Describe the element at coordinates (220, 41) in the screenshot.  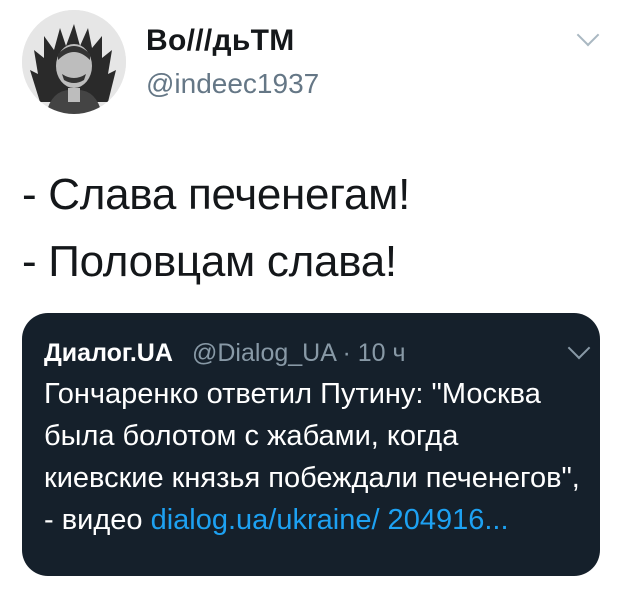
I see `author-name: Во///дьTM` at that location.